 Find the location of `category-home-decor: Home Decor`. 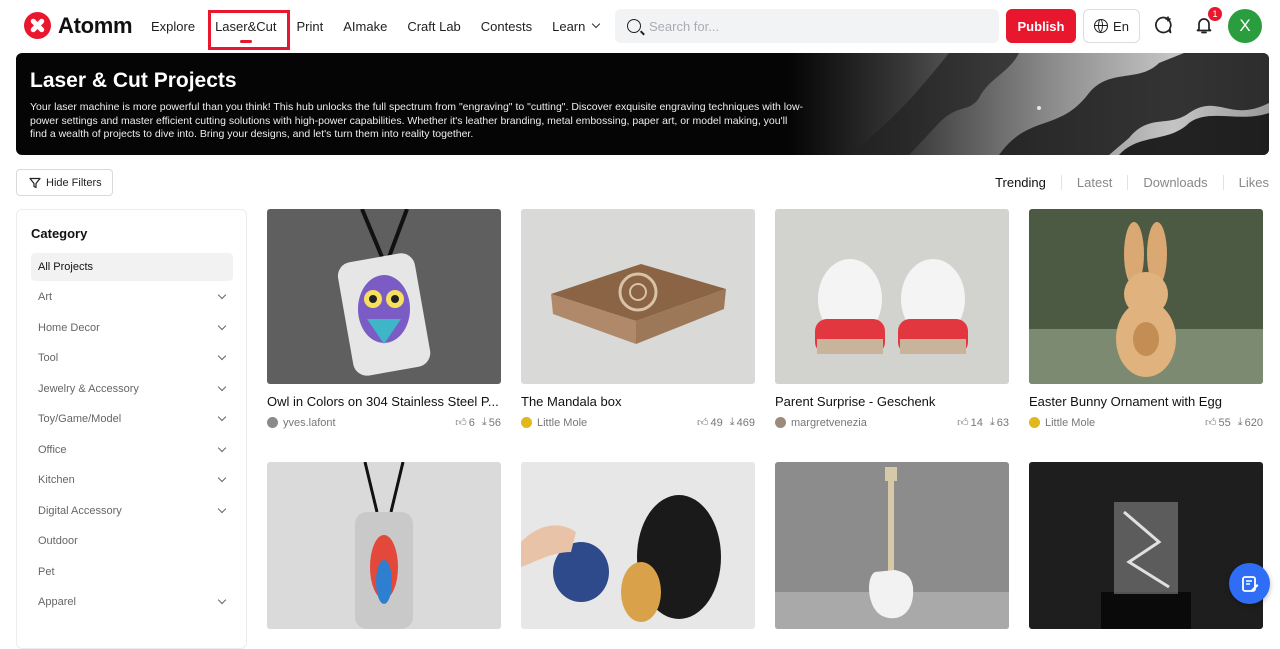

category-home-decor: Home Decor is located at coordinates (132, 328).